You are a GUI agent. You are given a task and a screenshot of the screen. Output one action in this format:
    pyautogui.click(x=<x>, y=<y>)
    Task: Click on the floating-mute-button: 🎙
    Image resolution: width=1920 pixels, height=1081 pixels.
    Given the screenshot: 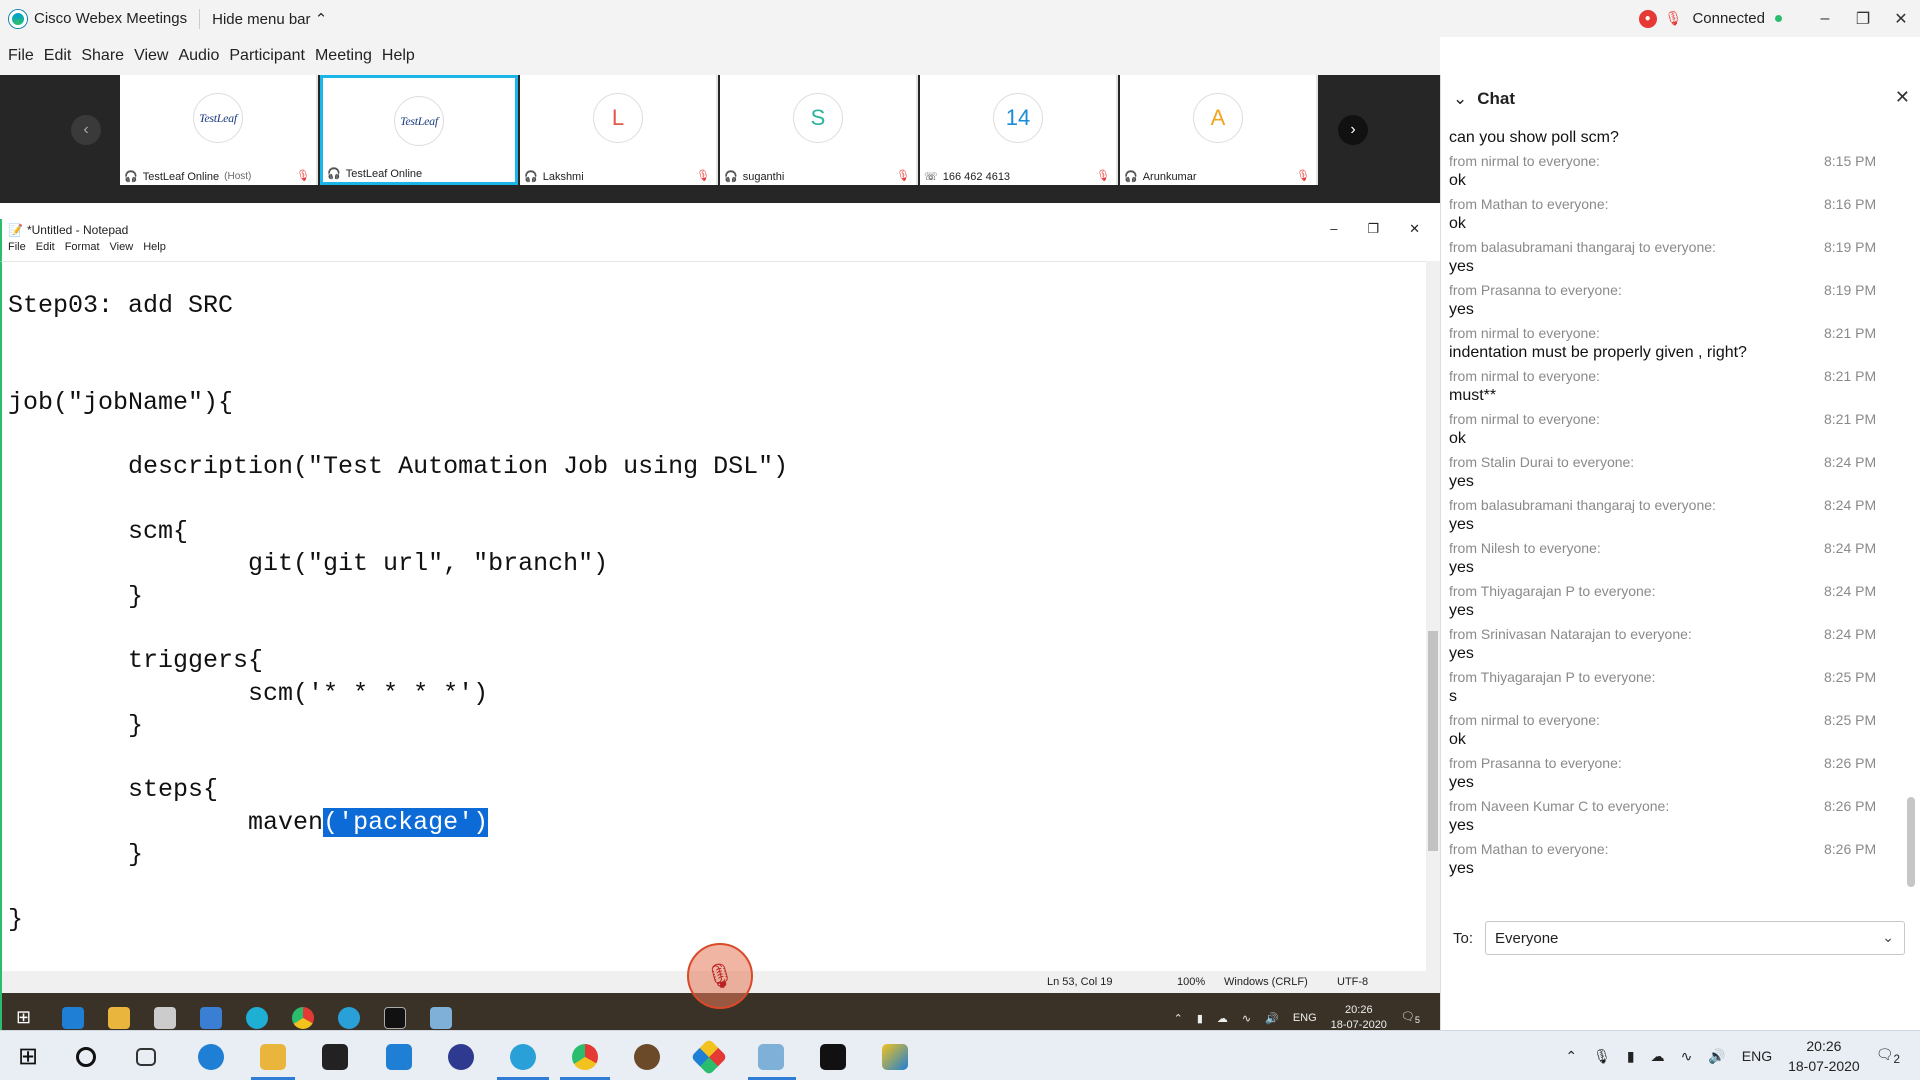 What is the action you would take?
    pyautogui.click(x=720, y=976)
    